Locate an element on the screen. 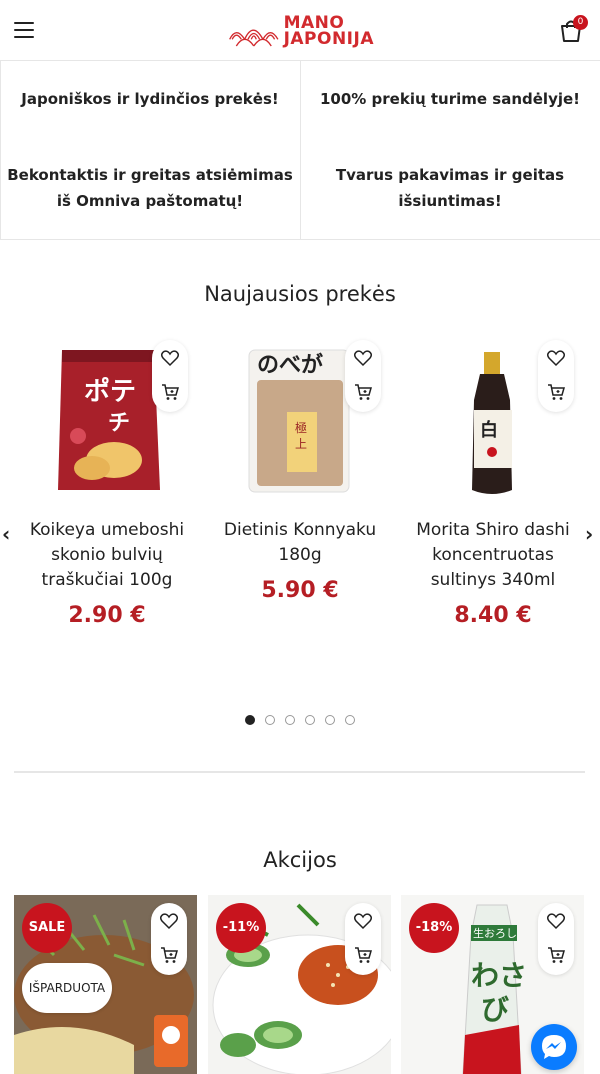  cart-count-badge: 0 is located at coordinates (580, 22).